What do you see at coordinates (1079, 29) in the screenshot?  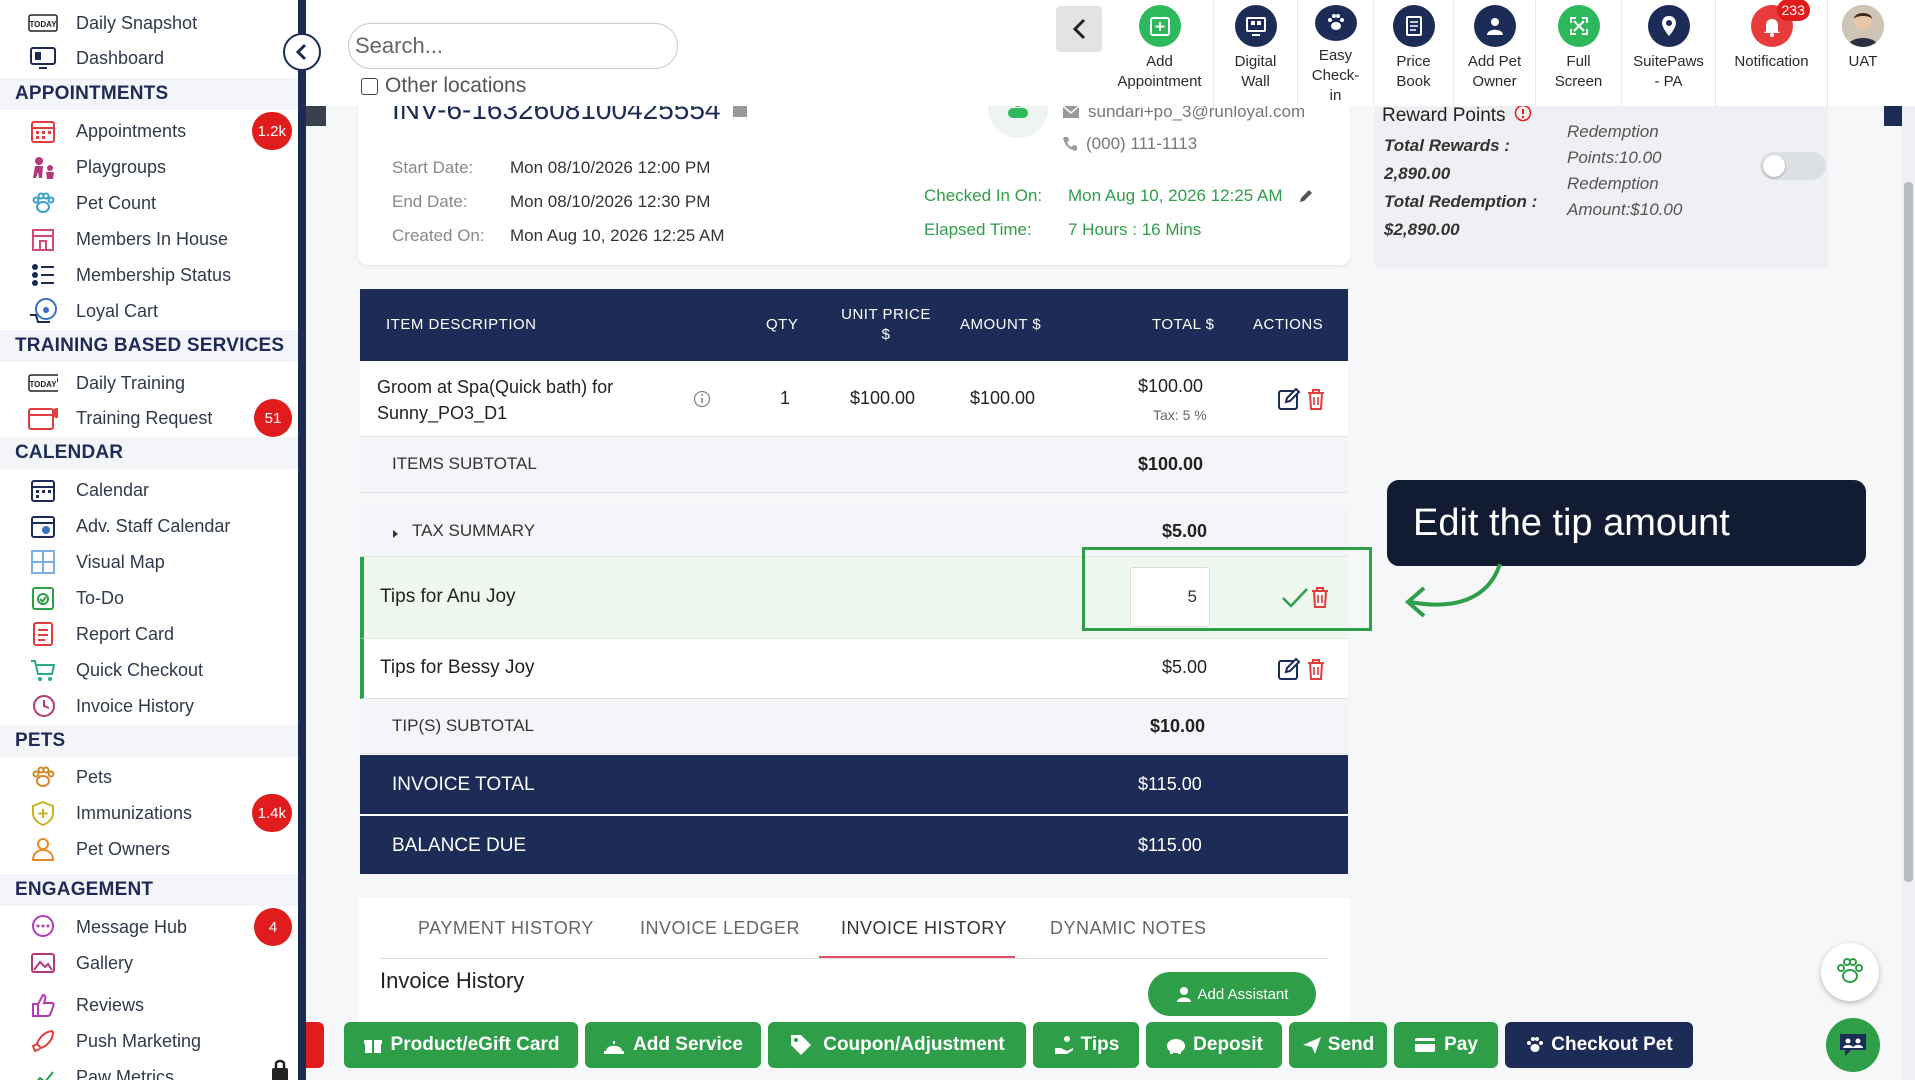 I see `back-button` at bounding box center [1079, 29].